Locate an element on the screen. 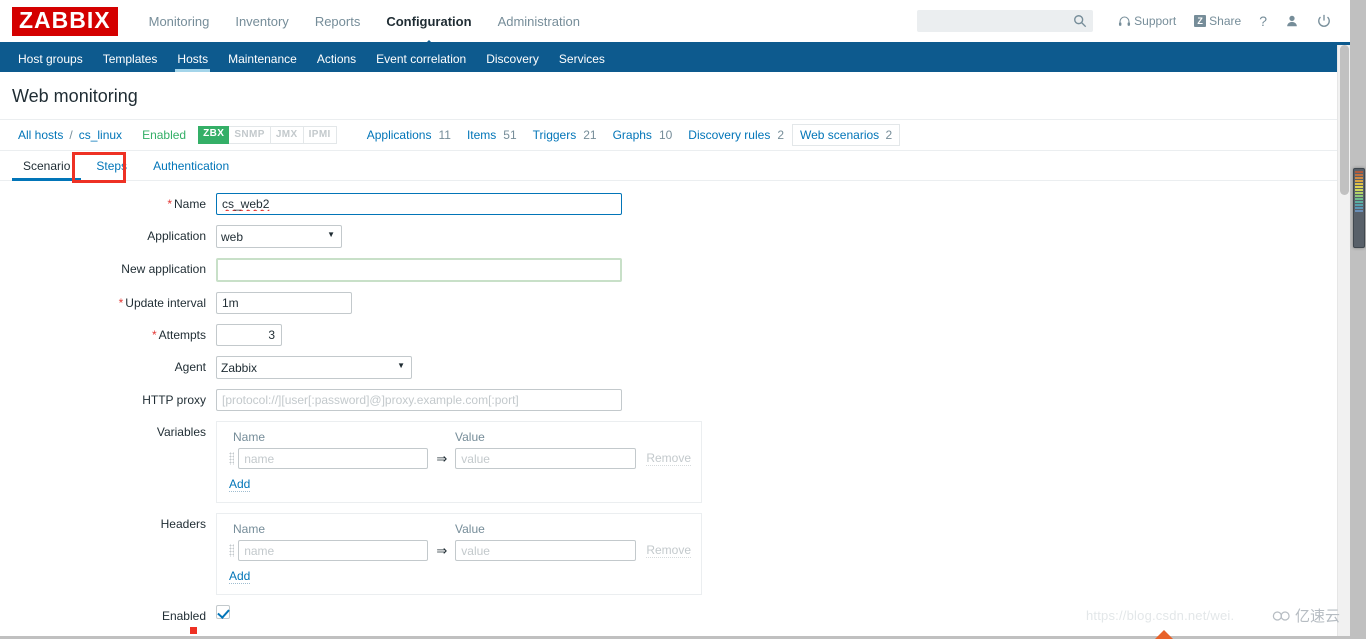 The image size is (1366, 639). host-link-discovery-rules: Discovery rules 2 is located at coordinates (734, 135).